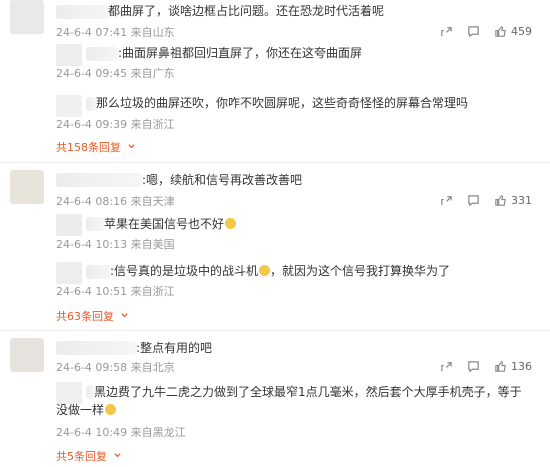 This screenshot has height=467, width=550. Describe the element at coordinates (184, 271) in the screenshot. I see `reply-text-body: :信号真的是垃圾中的战斗机` at that location.